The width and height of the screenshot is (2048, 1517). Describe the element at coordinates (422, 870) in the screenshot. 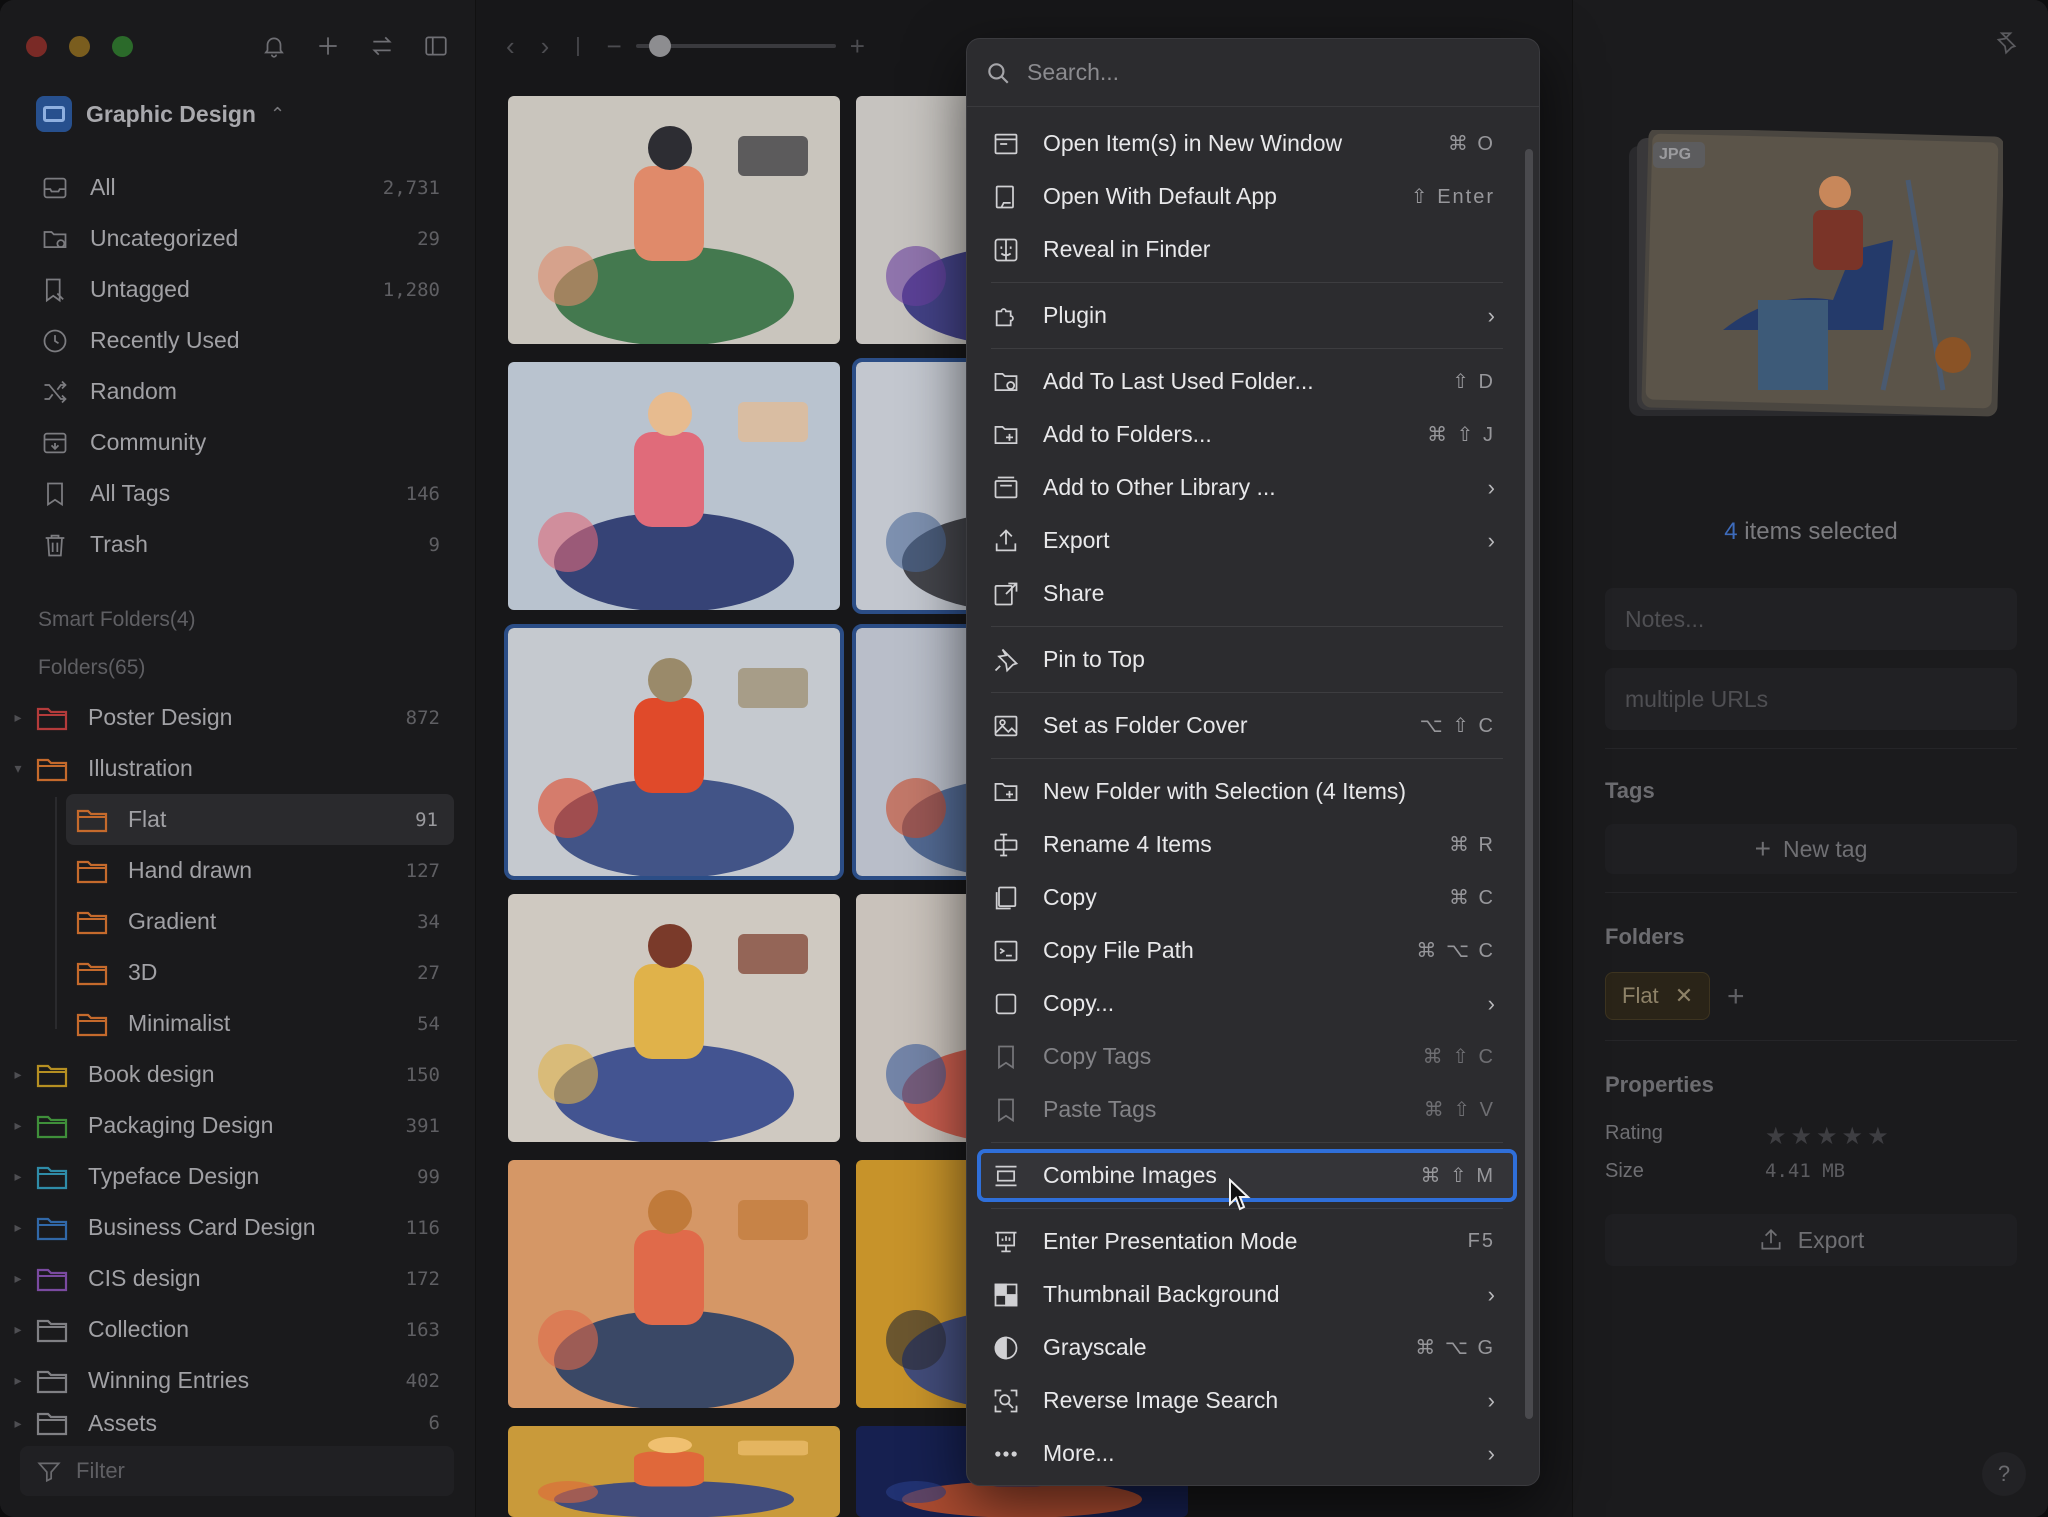

I see `folder-count: 127` at that location.